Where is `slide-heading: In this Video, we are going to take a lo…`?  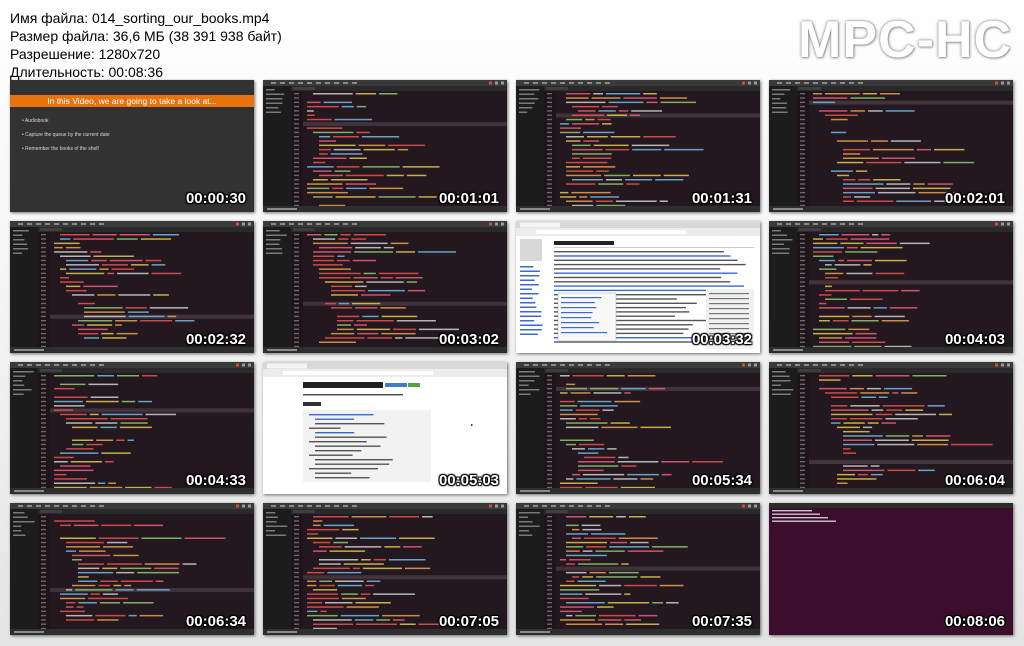
slide-heading: In this Video, we are going to take a lo… is located at coordinates (132, 101).